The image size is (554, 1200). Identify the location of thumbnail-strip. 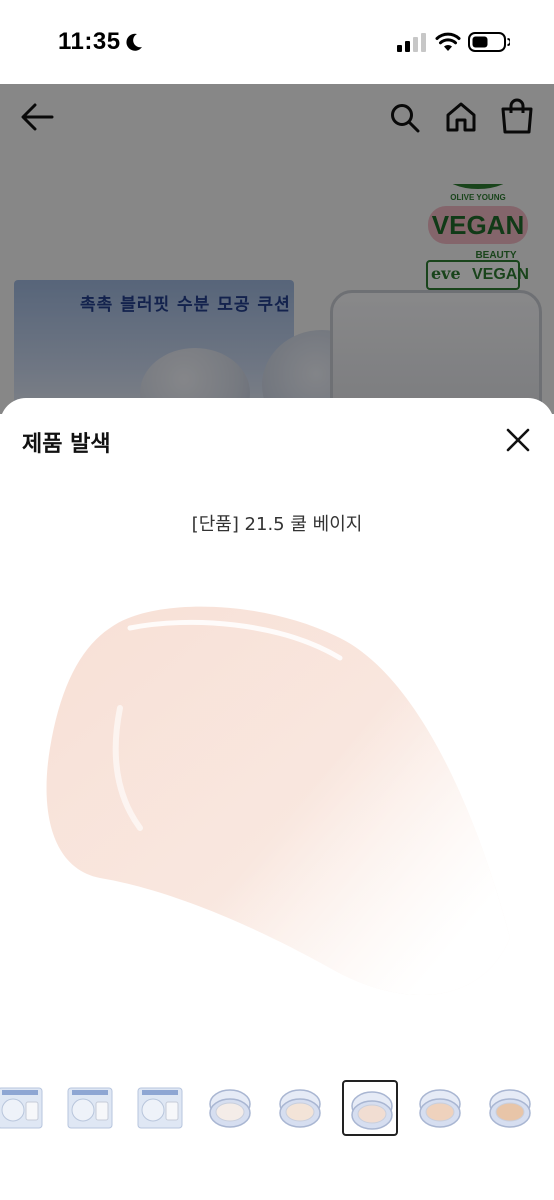
(277, 1110).